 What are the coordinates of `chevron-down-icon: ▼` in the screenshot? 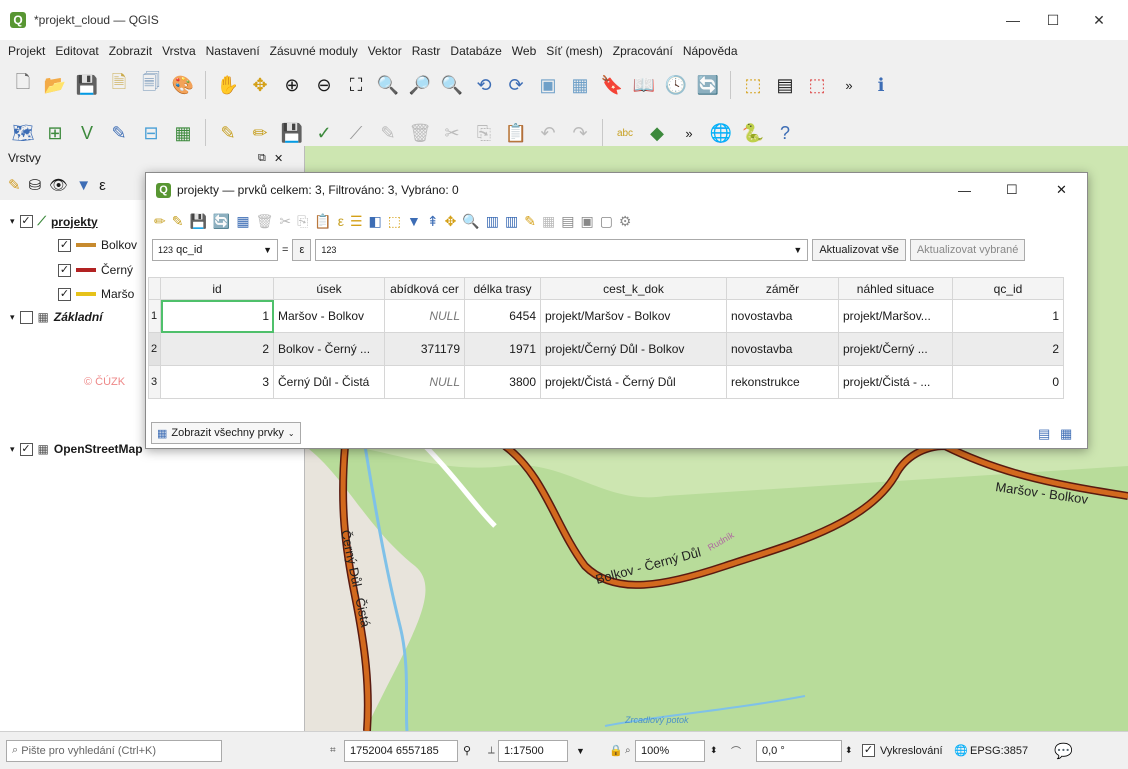 It's located at (580, 751).